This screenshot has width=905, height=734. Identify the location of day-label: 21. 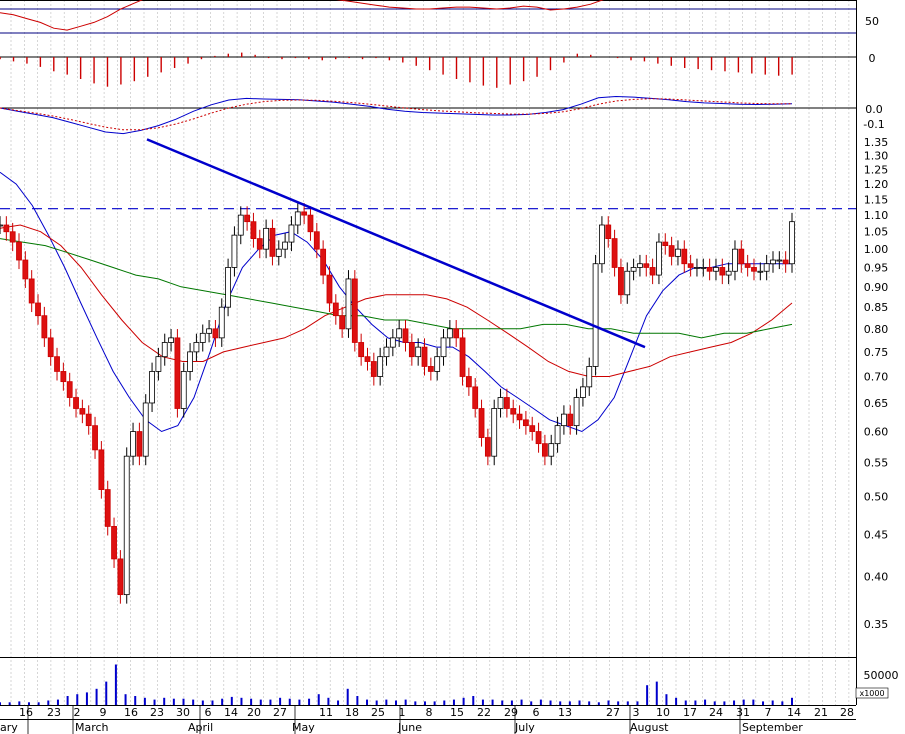
(821, 712).